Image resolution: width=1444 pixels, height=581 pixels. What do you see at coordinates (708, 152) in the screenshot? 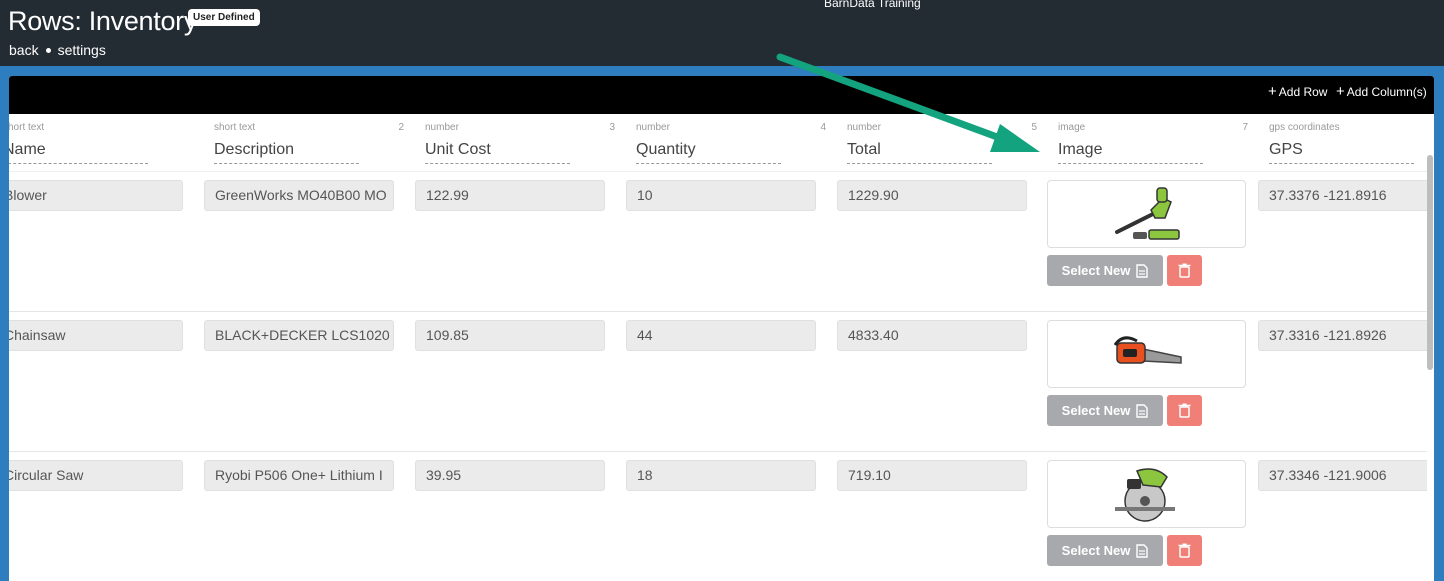
I see `column-name: Quantity` at bounding box center [708, 152].